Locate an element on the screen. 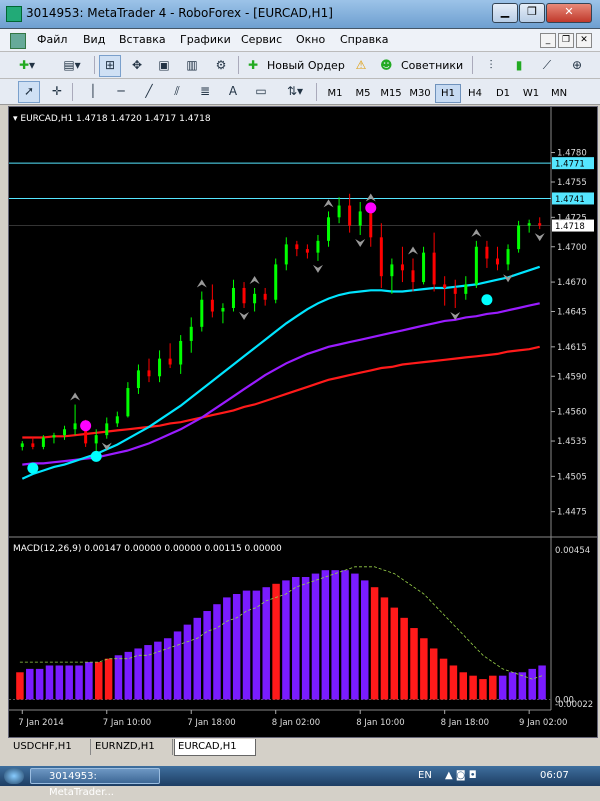  candlestick-icon: ▮ is located at coordinates (519, 66).